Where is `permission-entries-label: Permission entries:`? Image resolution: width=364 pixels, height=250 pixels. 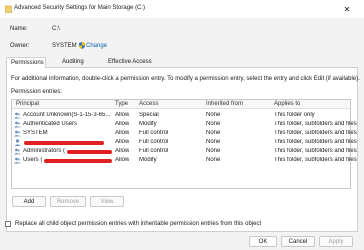 permission-entries-label: Permission entries: is located at coordinates (37, 92).